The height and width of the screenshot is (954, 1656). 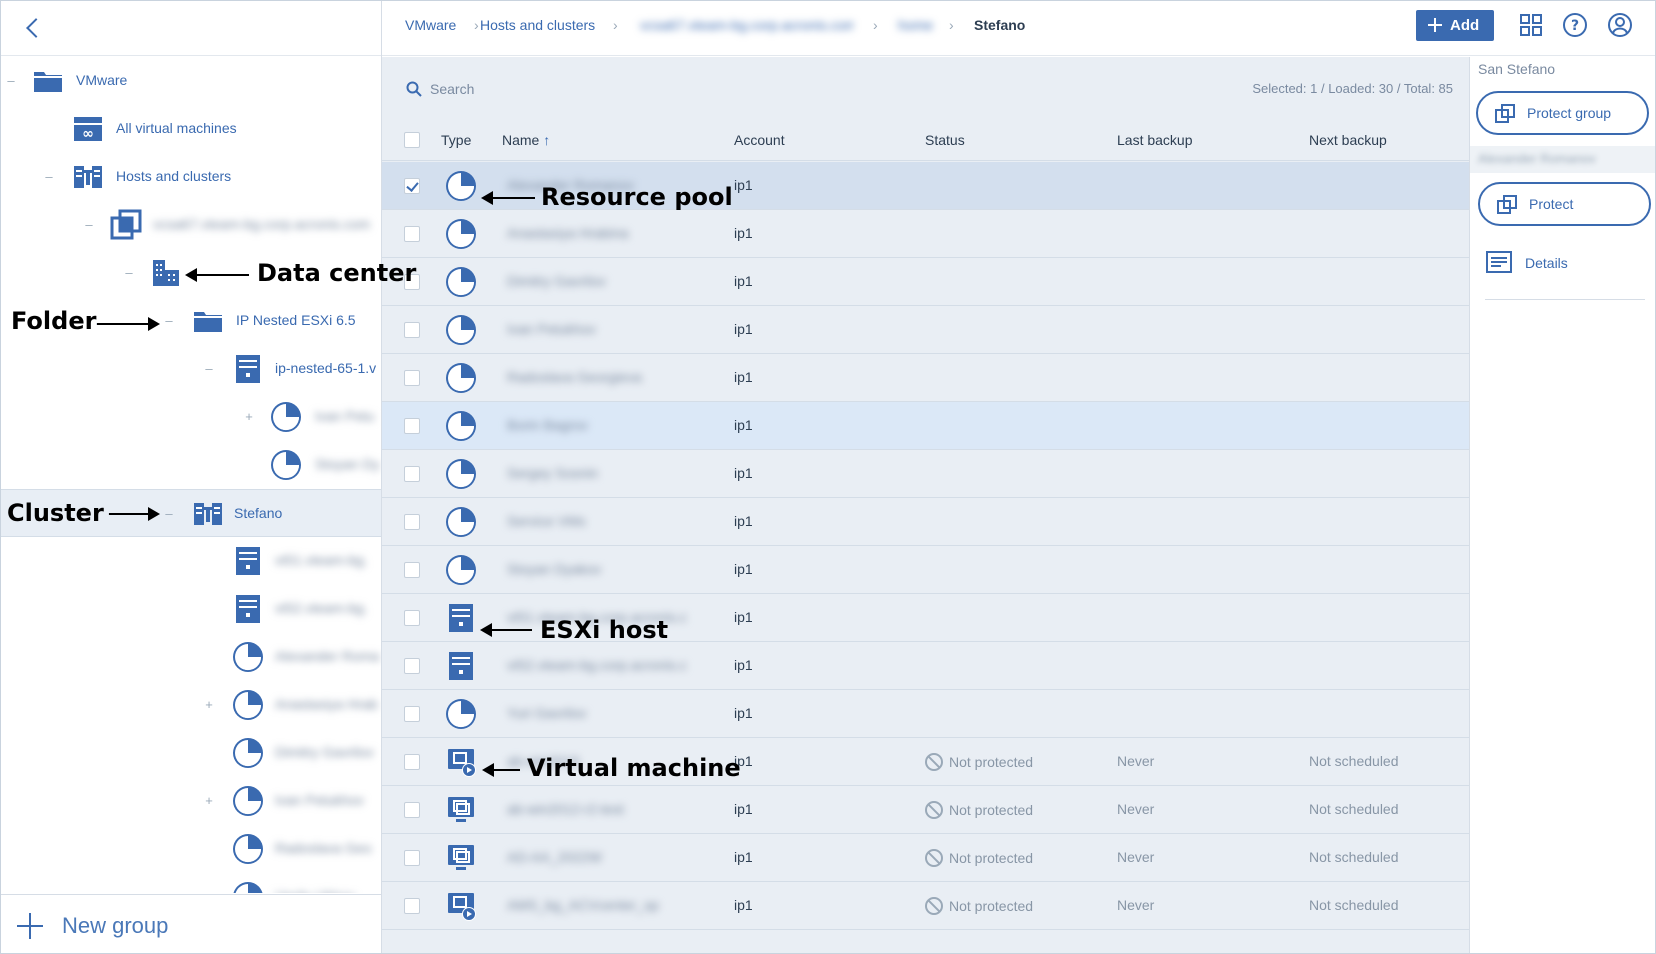 What do you see at coordinates (191, 81) in the screenshot?
I see `tree-item: – VMware` at bounding box center [191, 81].